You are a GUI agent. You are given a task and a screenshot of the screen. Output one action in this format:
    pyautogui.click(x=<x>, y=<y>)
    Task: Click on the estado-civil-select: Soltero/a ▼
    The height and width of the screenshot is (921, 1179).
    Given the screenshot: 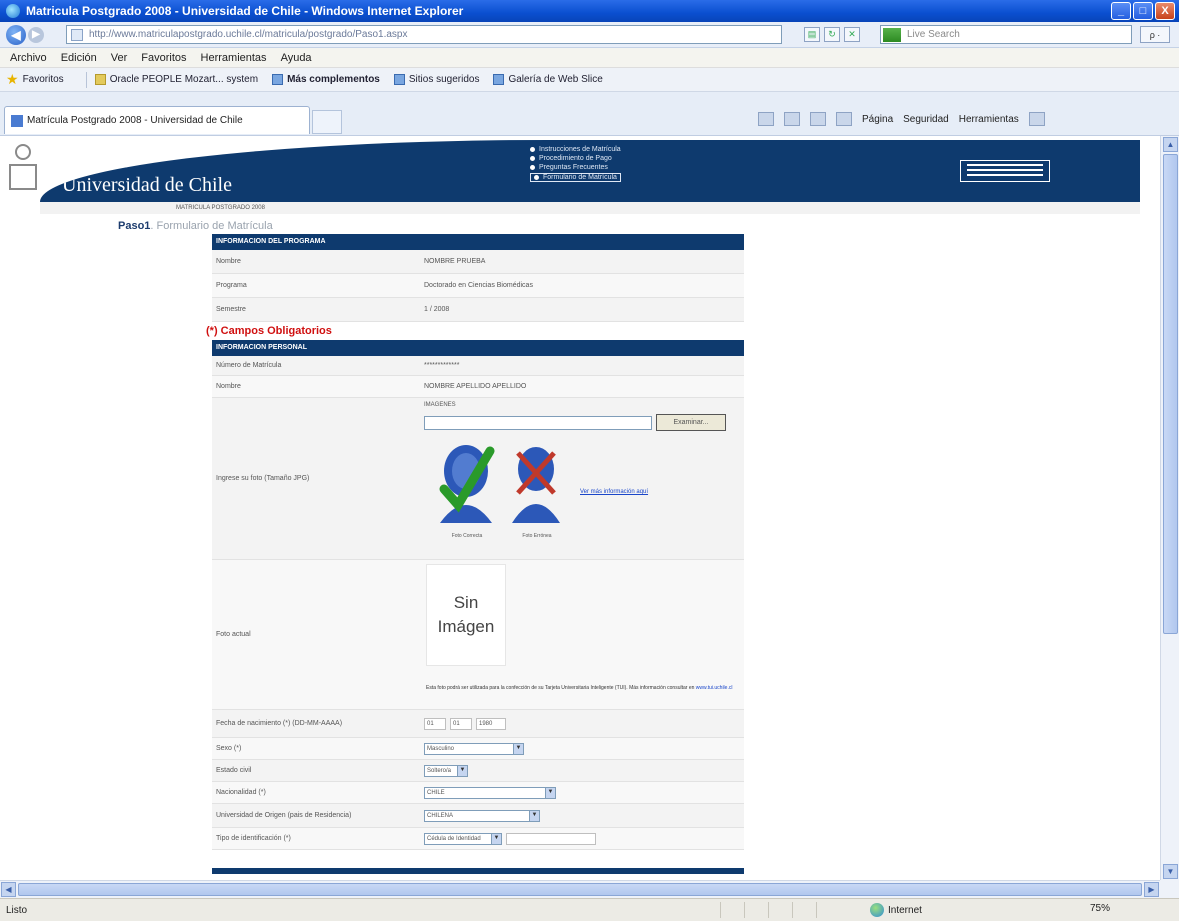 What is the action you would take?
    pyautogui.click(x=446, y=770)
    